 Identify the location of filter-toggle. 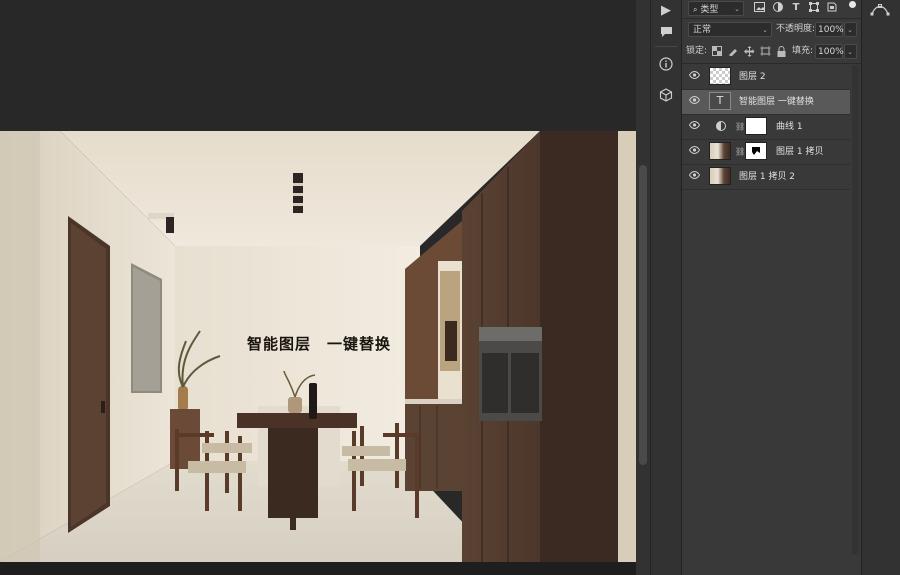
(852, 4).